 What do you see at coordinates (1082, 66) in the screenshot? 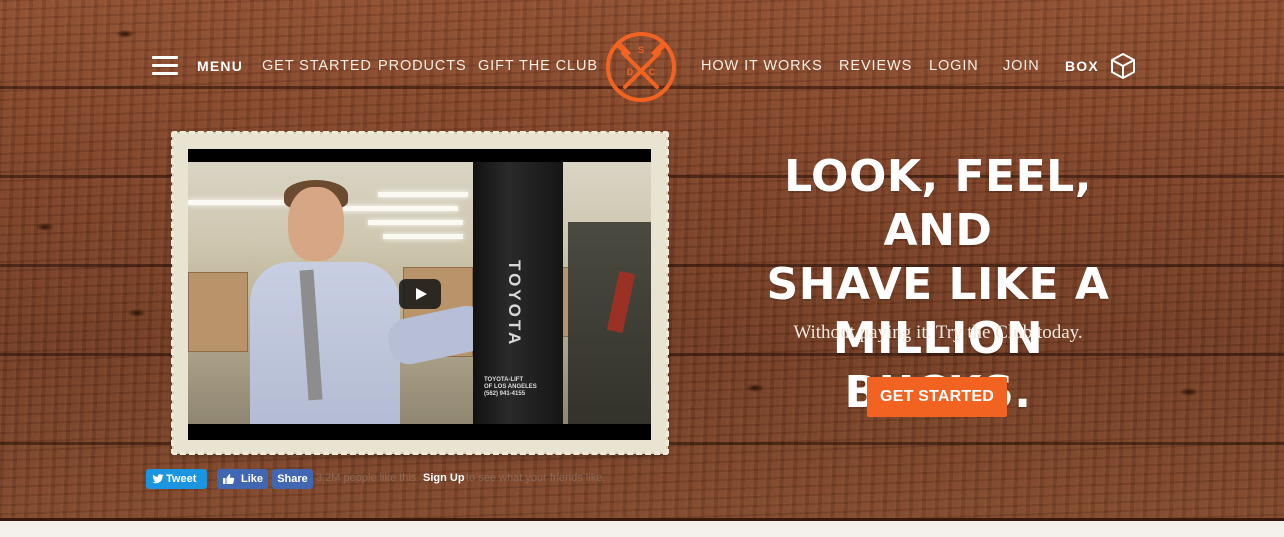
I see `nav-box: BOX` at bounding box center [1082, 66].